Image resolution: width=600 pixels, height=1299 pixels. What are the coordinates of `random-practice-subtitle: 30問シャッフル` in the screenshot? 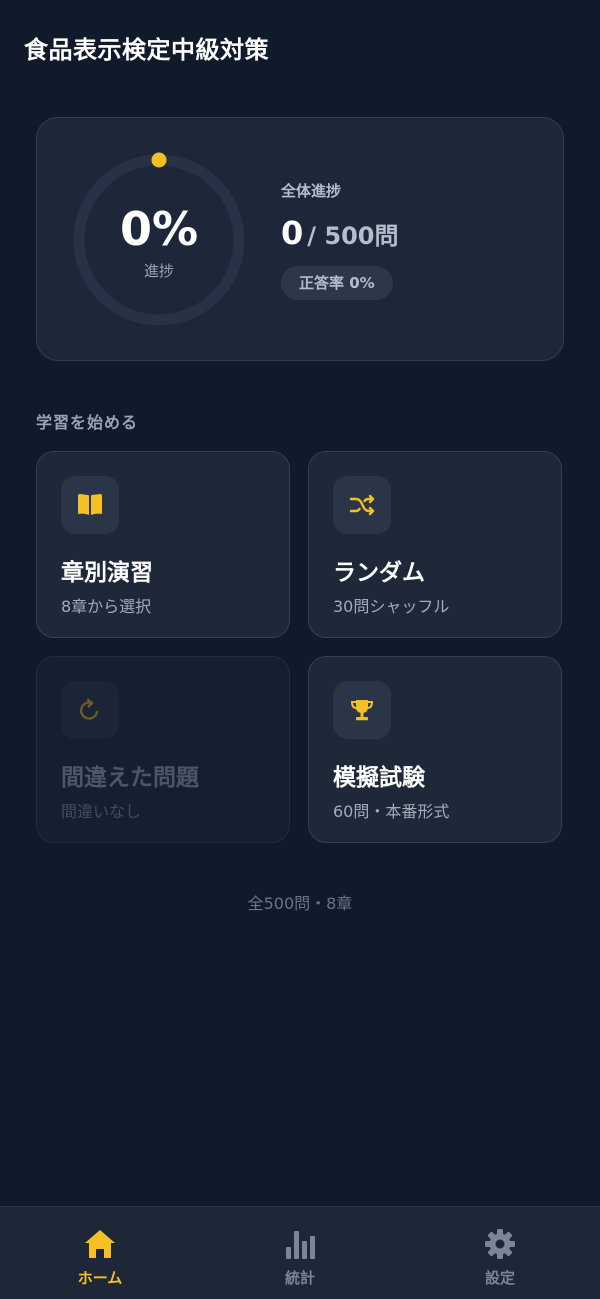 It's located at (391, 606).